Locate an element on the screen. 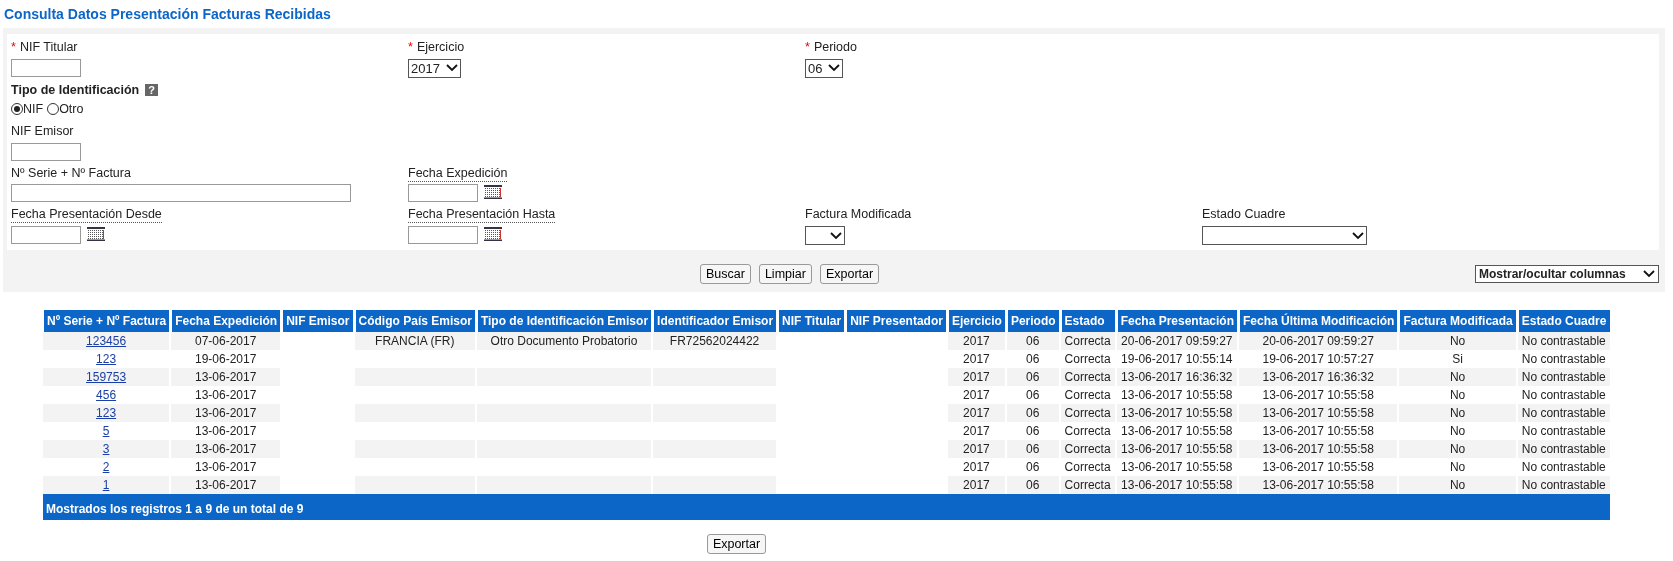  column-header: NIF Presentador is located at coordinates (896, 321).